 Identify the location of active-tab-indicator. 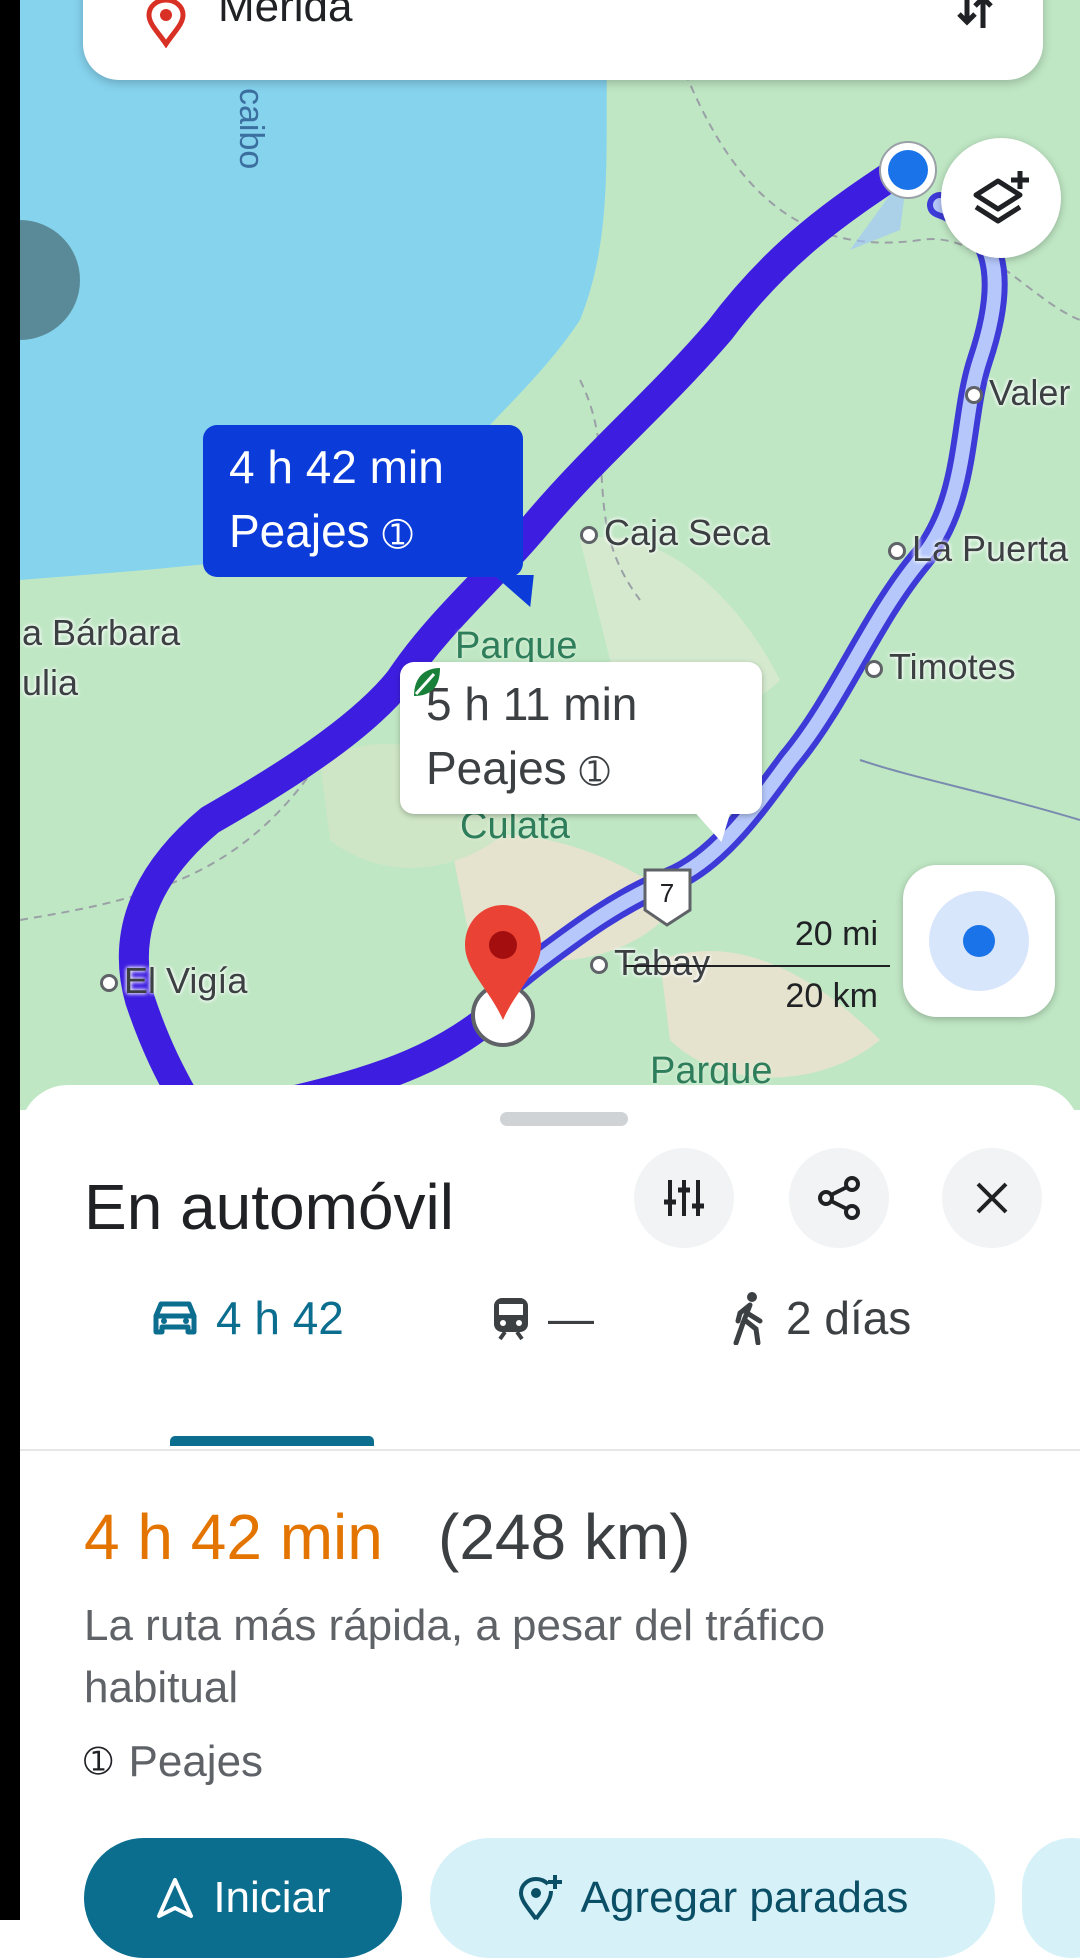
(272, 1441).